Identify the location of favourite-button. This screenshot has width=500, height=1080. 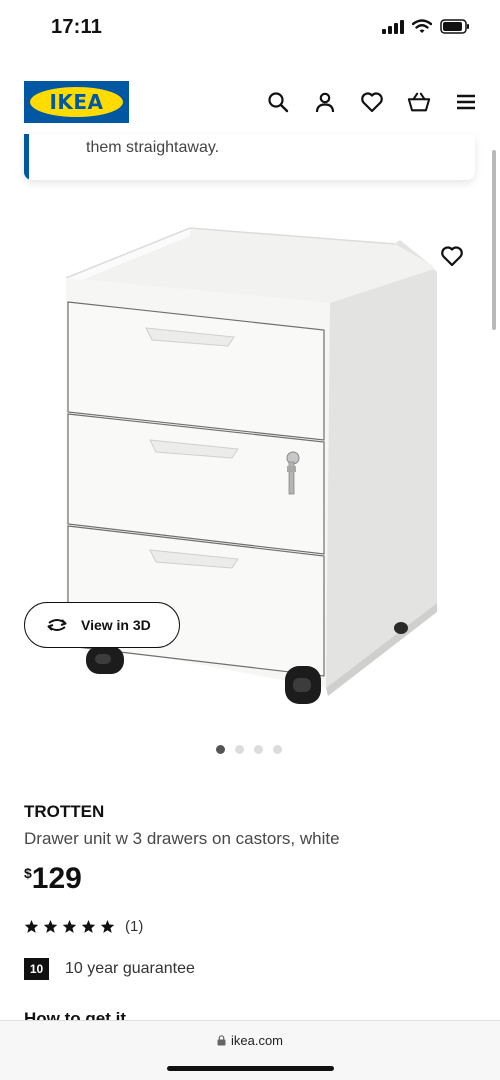
(452, 256).